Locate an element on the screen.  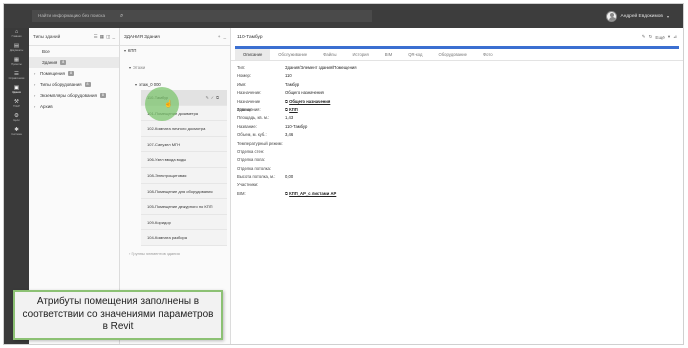
panel-header: ЗДАНИЯ Здания + _ is located at coordinates (175, 37).